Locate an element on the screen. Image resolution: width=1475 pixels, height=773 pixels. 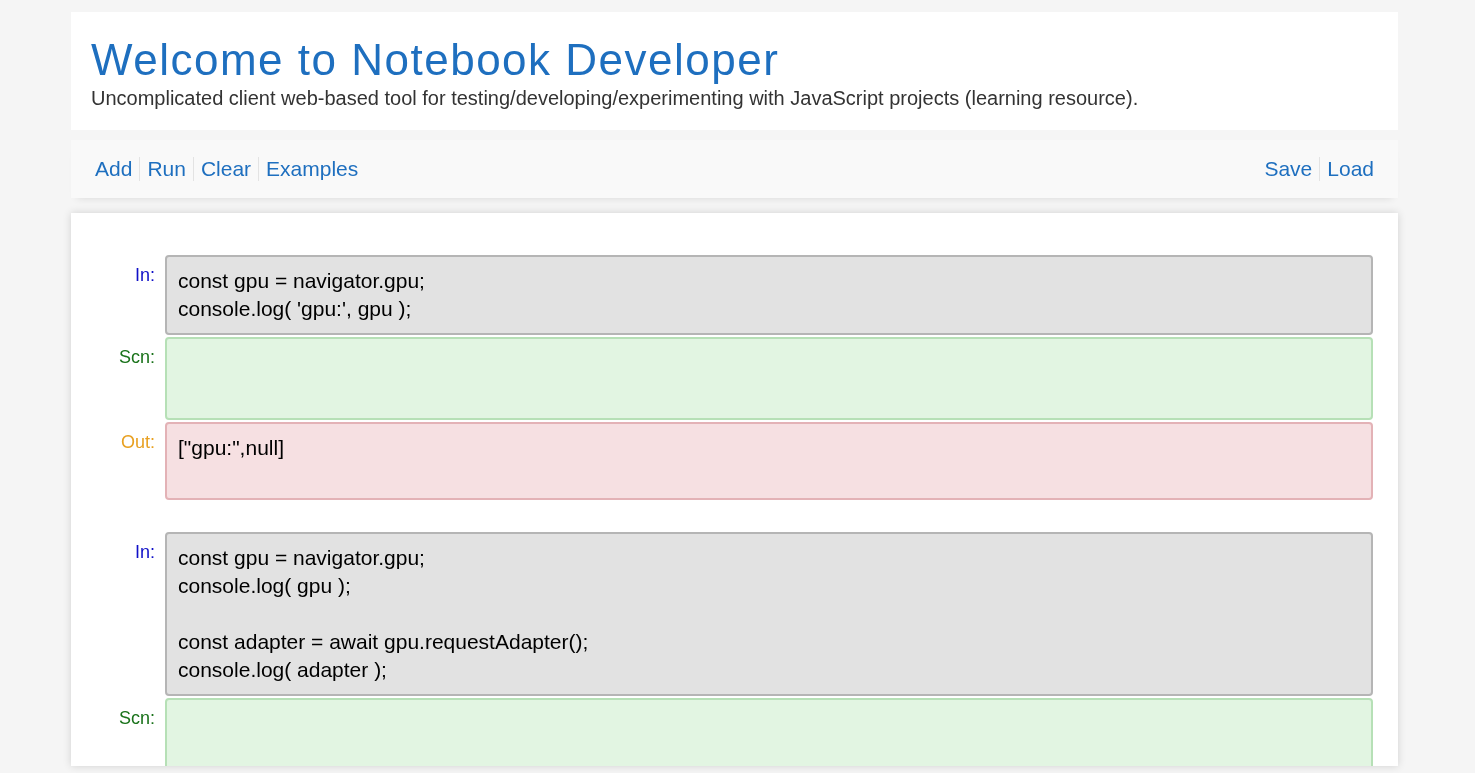
toolbar-link: Examples is located at coordinates (308, 169).